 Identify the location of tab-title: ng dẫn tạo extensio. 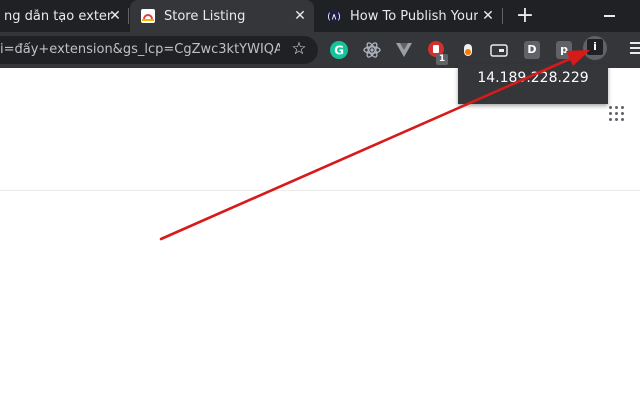
(58, 16).